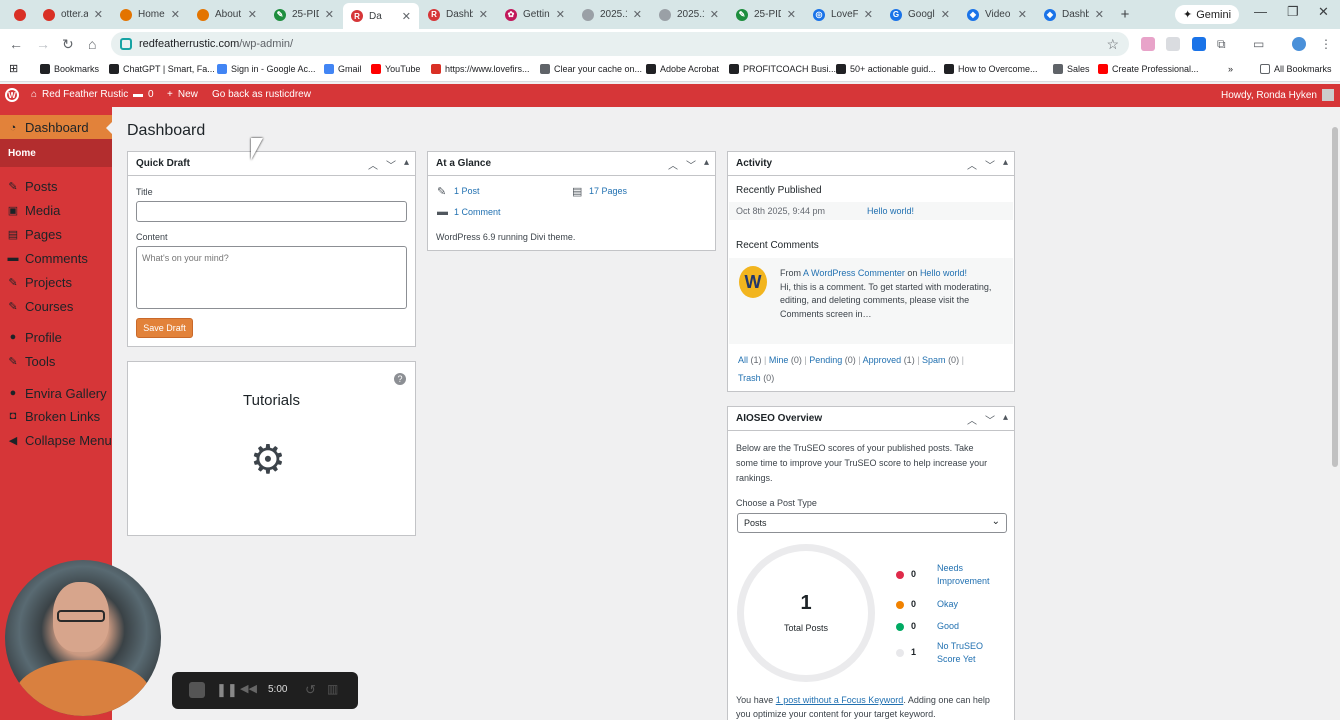  I want to click on browser-tab: ◎ LoveF ✕, so click(843, 15).